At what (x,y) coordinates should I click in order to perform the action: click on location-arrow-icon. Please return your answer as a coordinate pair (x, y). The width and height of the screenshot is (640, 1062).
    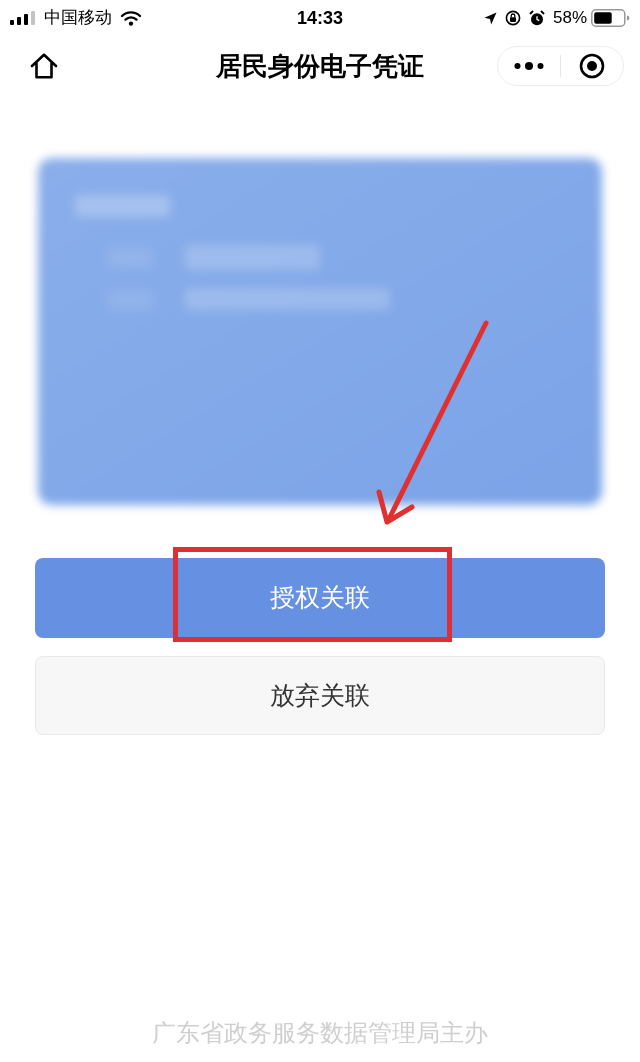
    Looking at the image, I should click on (490, 18).